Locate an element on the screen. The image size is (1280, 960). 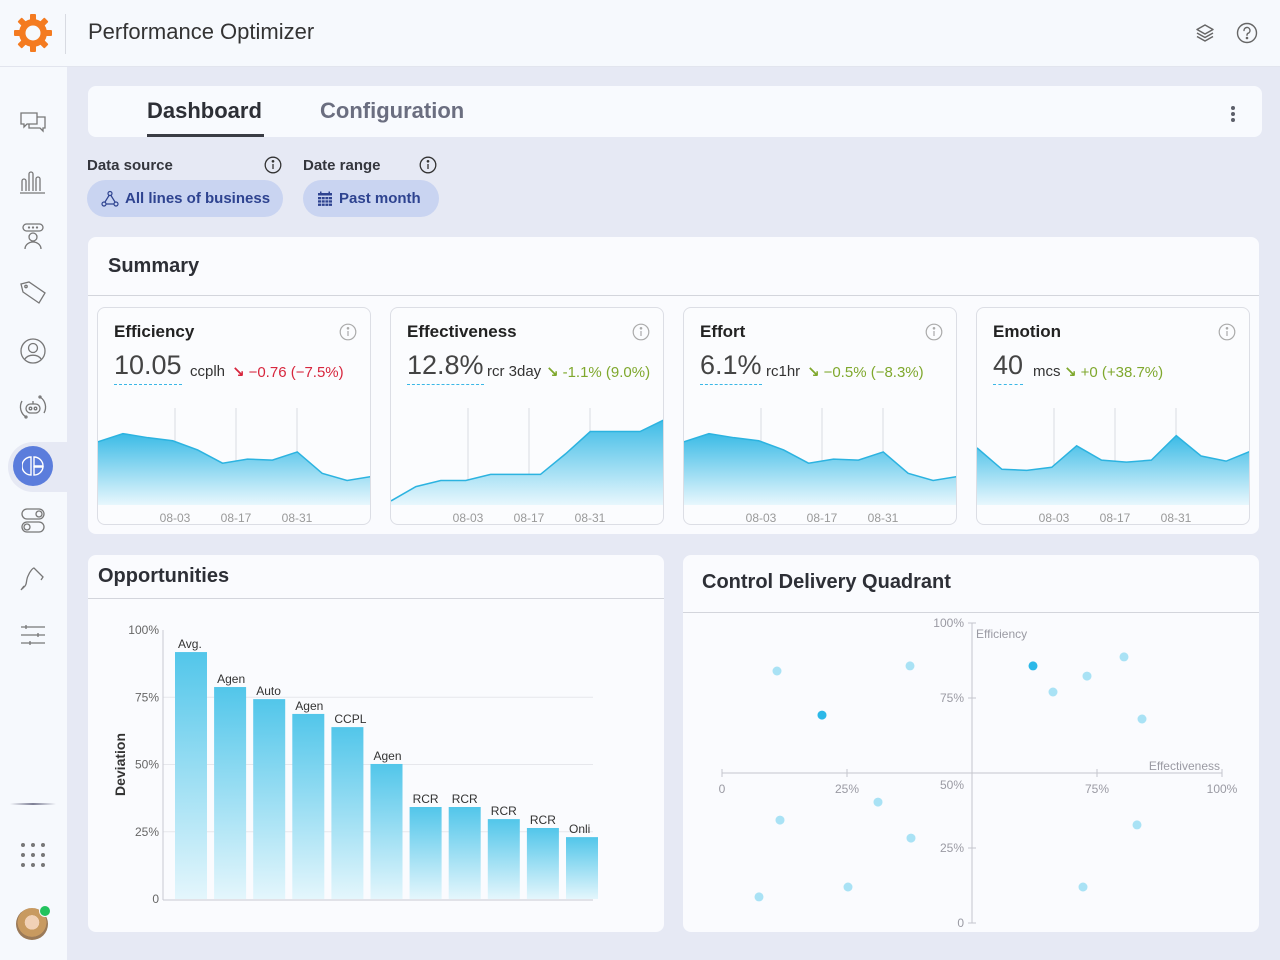
metric-value: 10.05 is located at coordinates (148, 367).